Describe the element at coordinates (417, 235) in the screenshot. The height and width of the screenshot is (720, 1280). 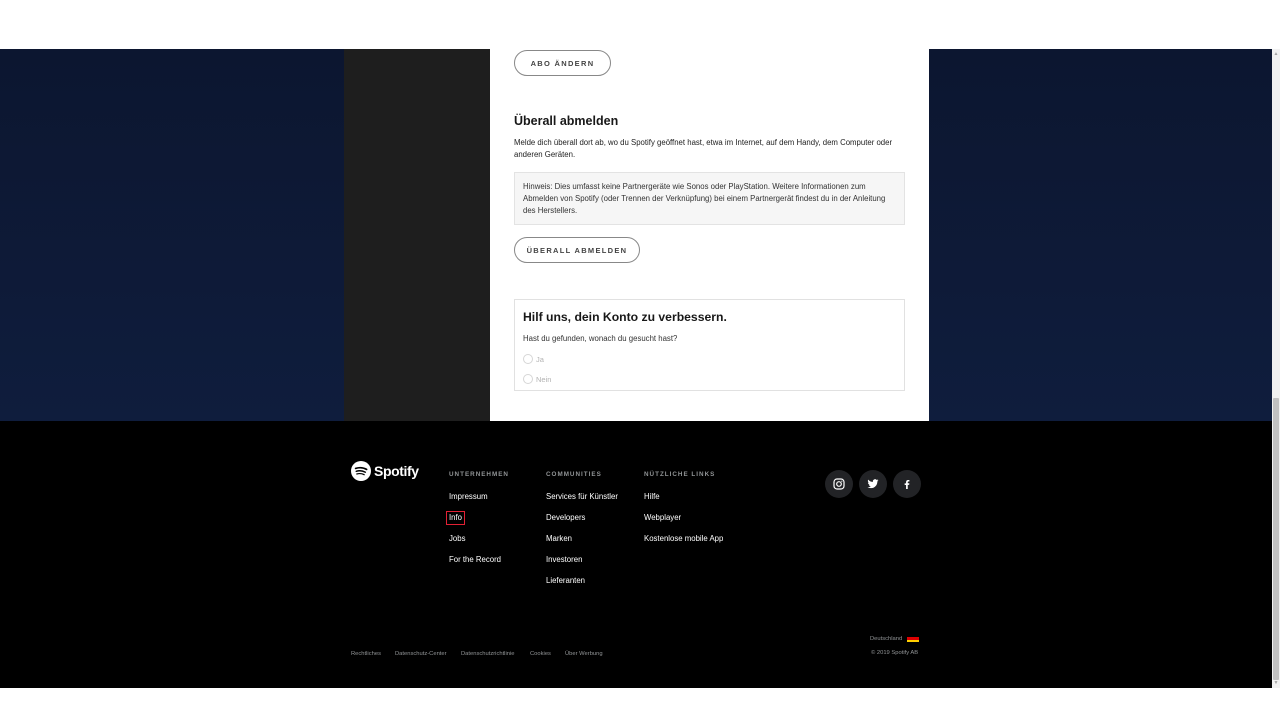
I see `account-sidebar` at that location.